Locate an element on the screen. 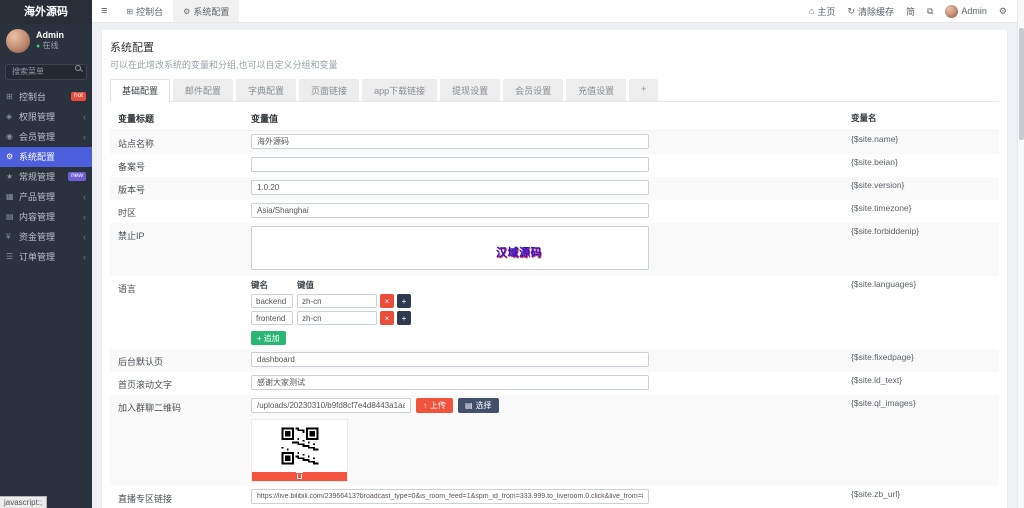 This screenshot has height=508, width=1024. watermark-text: 汉域源码 is located at coordinates (519, 253).